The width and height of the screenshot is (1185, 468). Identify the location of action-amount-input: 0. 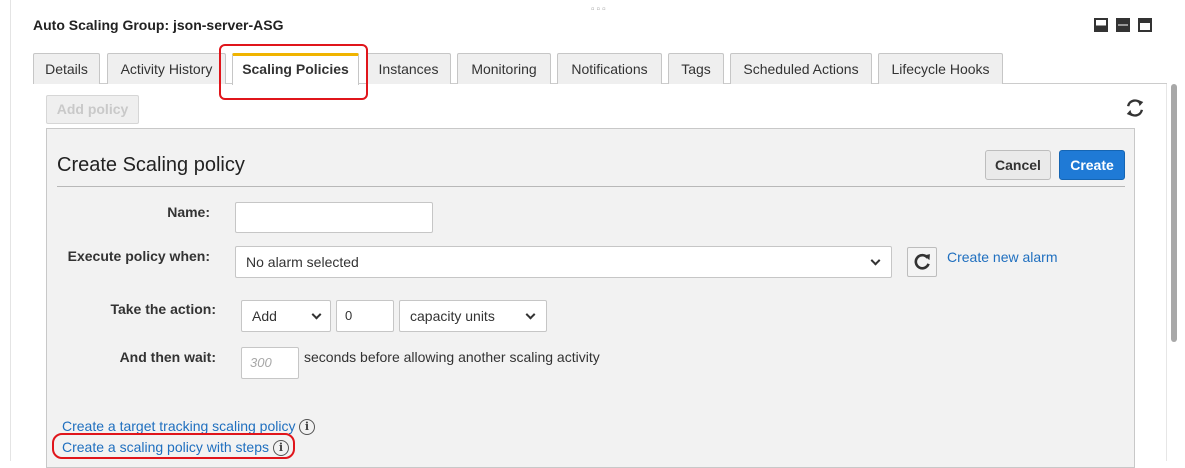
(365, 316).